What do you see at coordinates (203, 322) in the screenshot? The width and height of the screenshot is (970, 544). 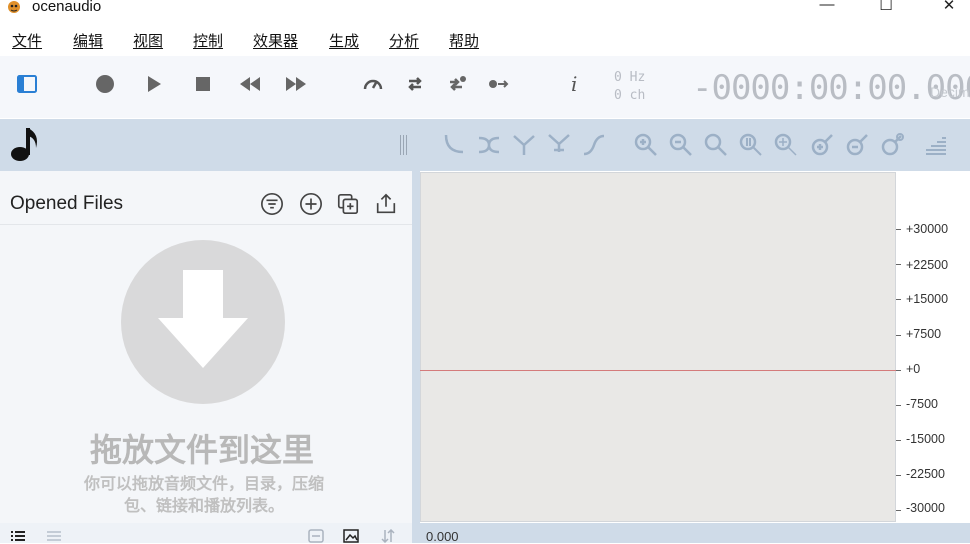 I see `drop-area-icon` at bounding box center [203, 322].